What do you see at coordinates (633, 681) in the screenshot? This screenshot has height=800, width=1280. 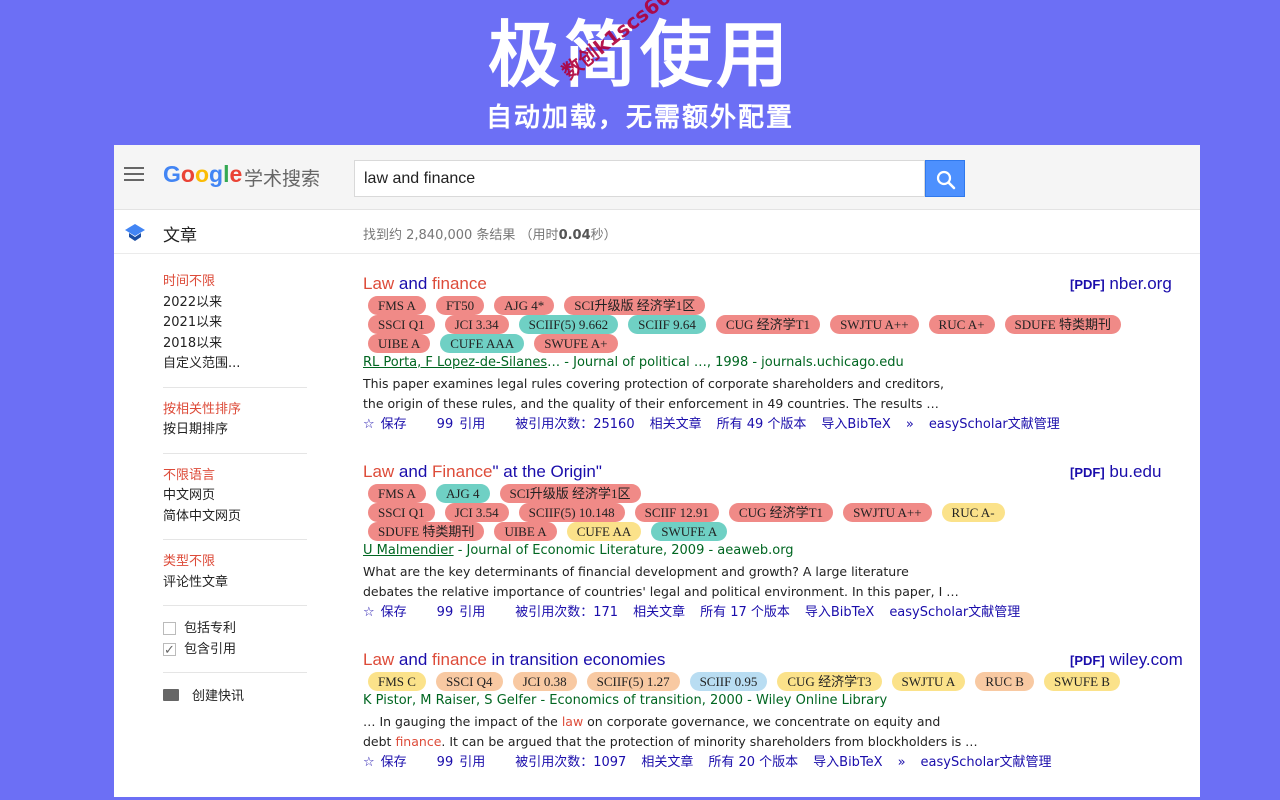 I see `badge: SCIIF(5) 1.27` at bounding box center [633, 681].